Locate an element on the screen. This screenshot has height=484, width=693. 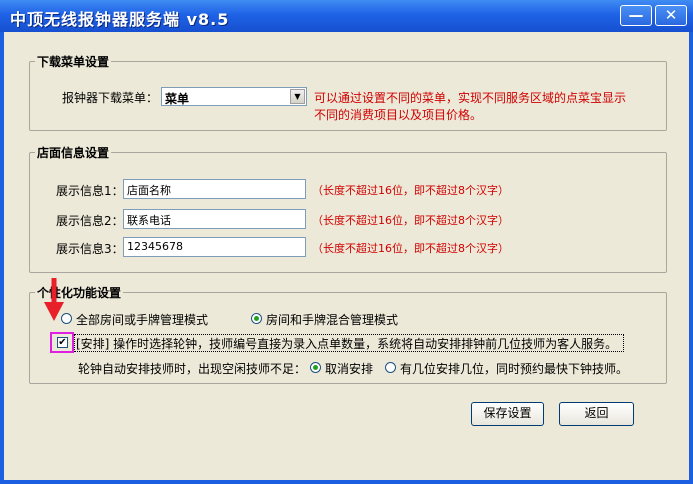
arrange-checkbox: ✔ is located at coordinates (62, 342).